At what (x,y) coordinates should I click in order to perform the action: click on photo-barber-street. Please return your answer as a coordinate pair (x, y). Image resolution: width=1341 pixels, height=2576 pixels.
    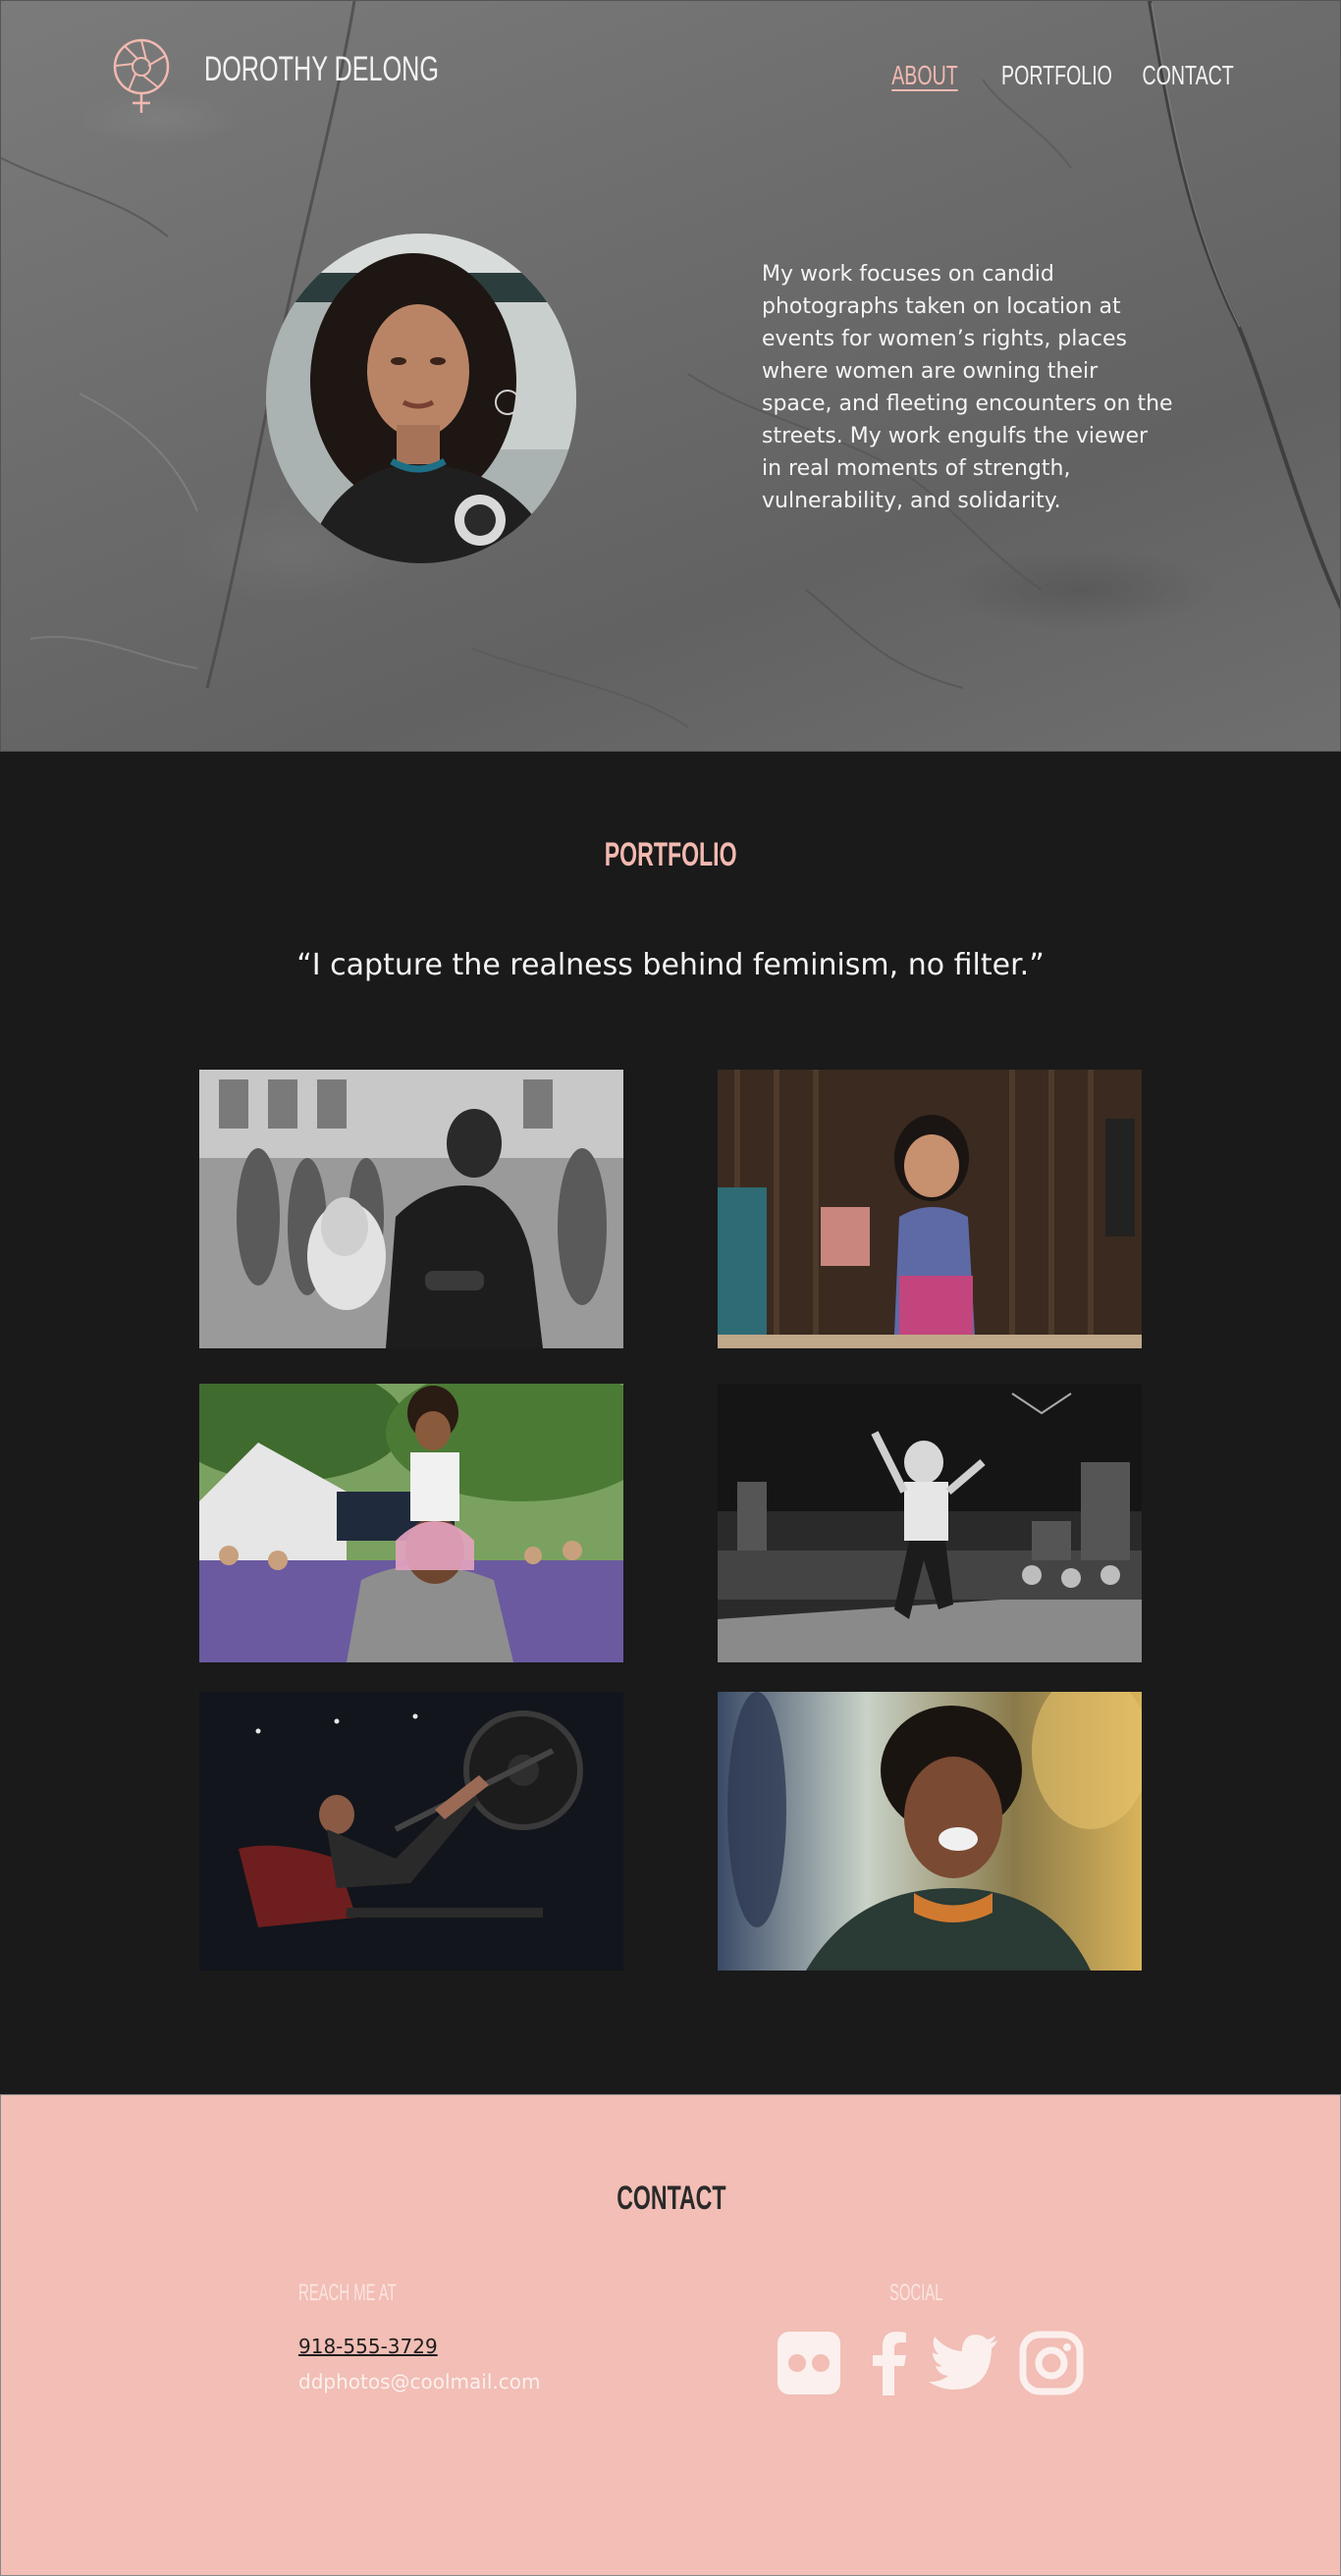
    Looking at the image, I should click on (411, 1209).